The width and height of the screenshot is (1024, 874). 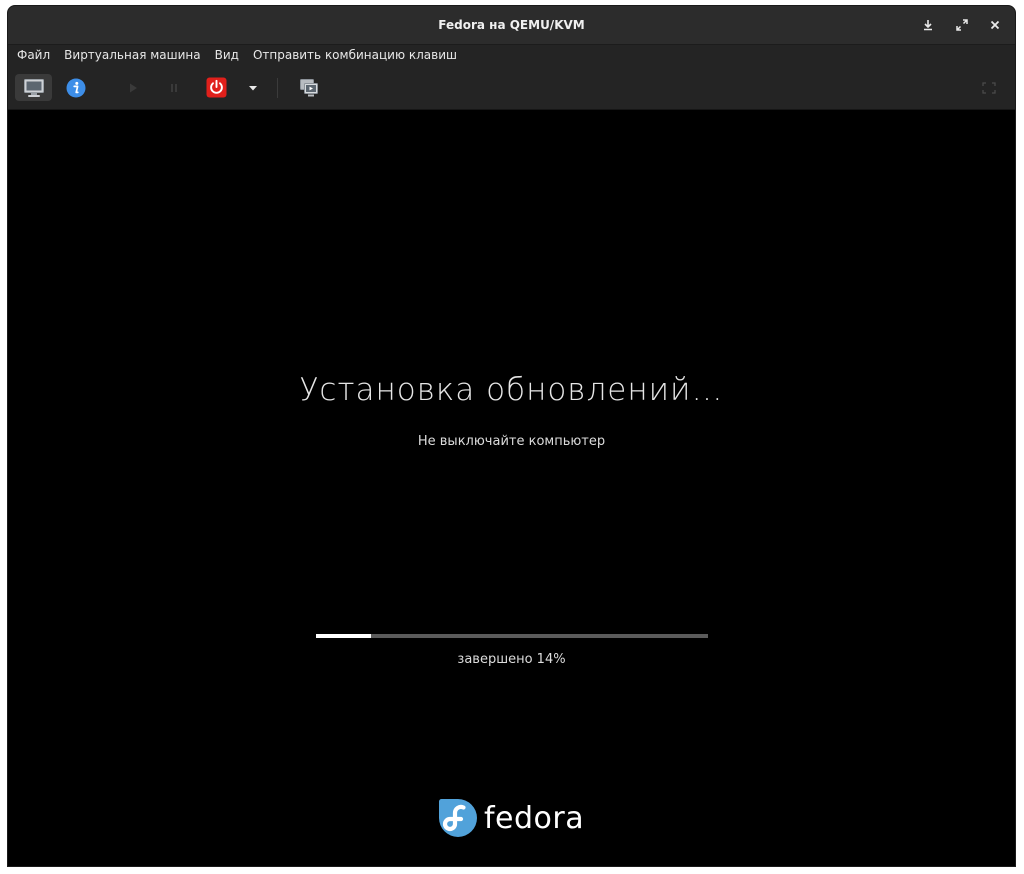 I want to click on fullscreen-icon, so click(x=989, y=87).